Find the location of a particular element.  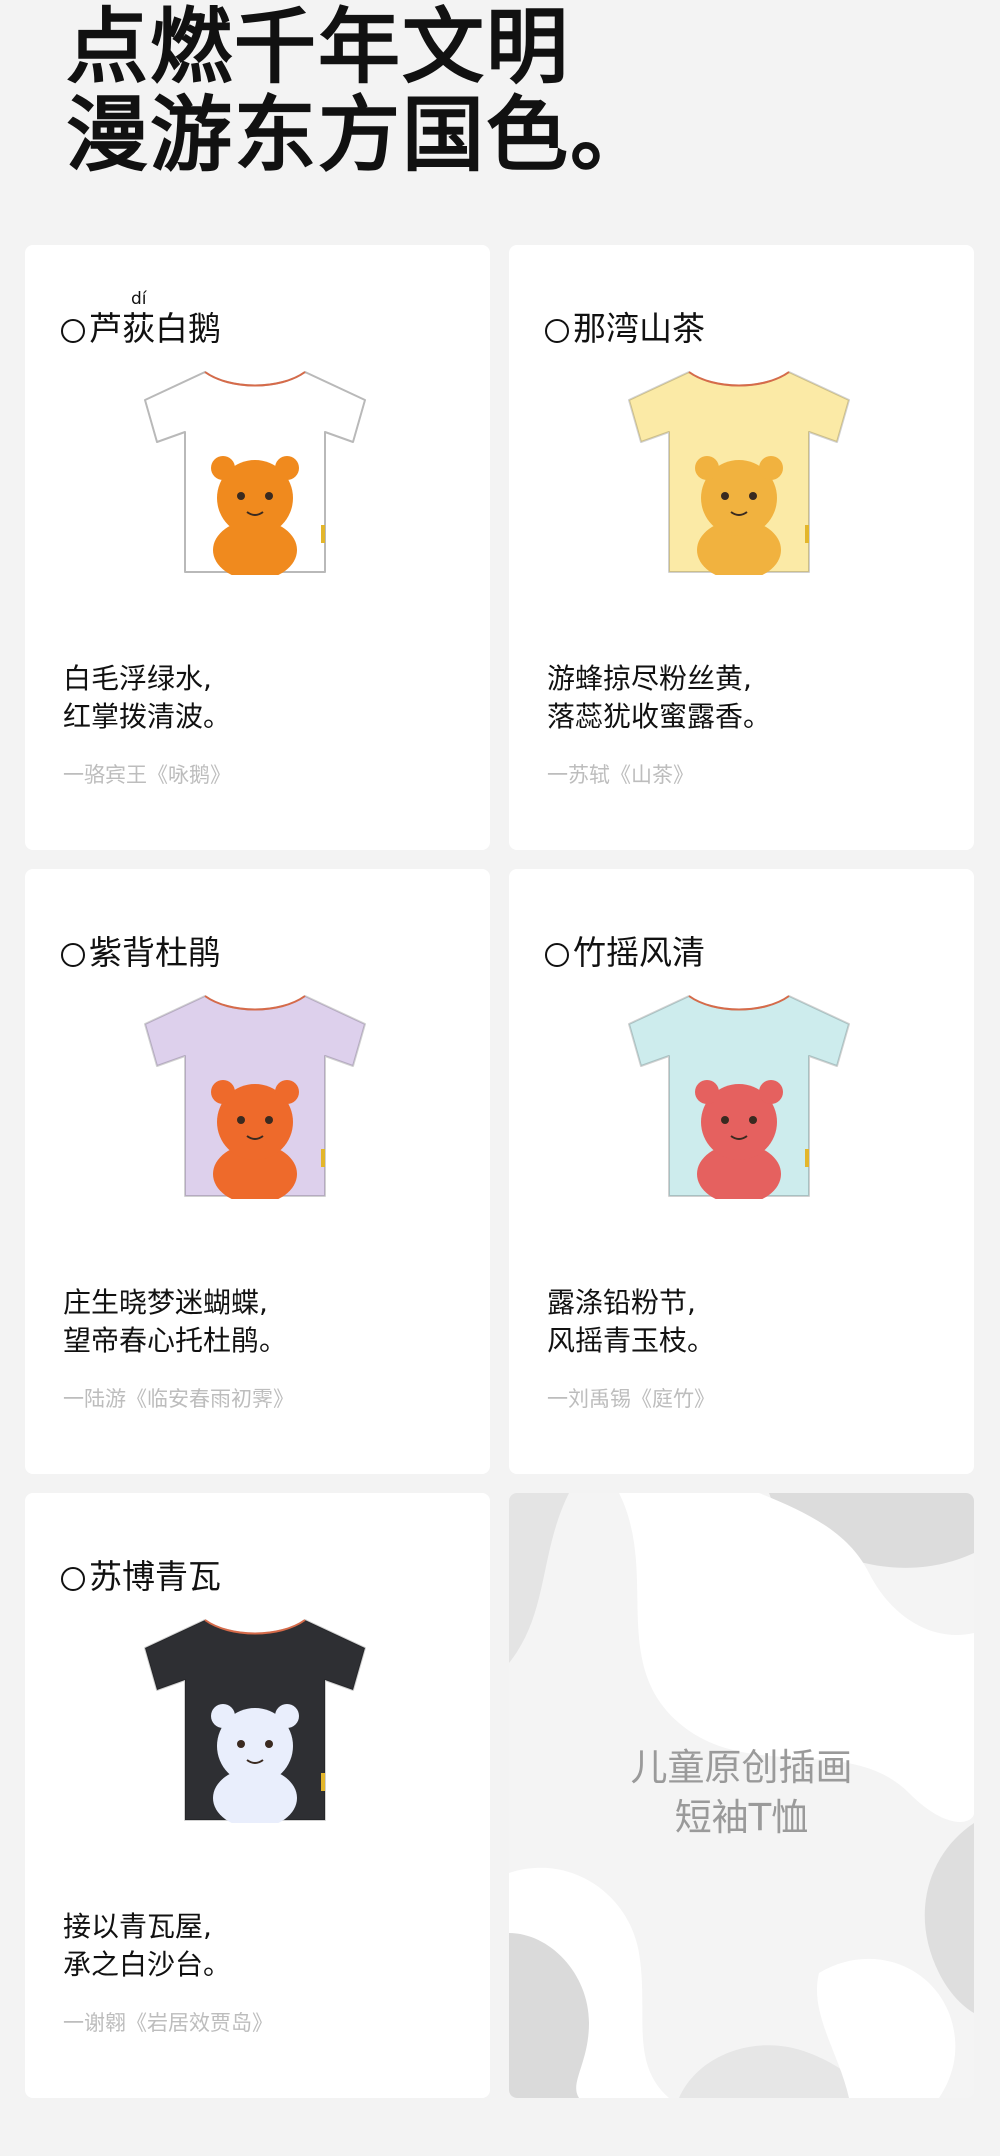

page-headline: 点燃千年文明 漫游东方国色。 is located at coordinates (360, 92).